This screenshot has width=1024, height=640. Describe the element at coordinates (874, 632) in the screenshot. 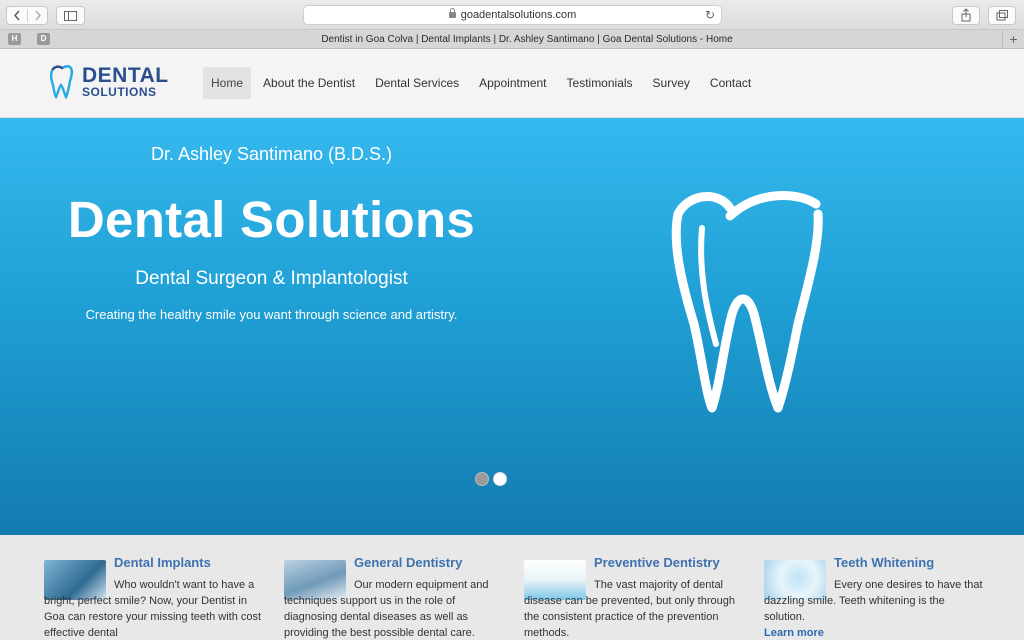

I see `learn-more-link: Learn more` at that location.